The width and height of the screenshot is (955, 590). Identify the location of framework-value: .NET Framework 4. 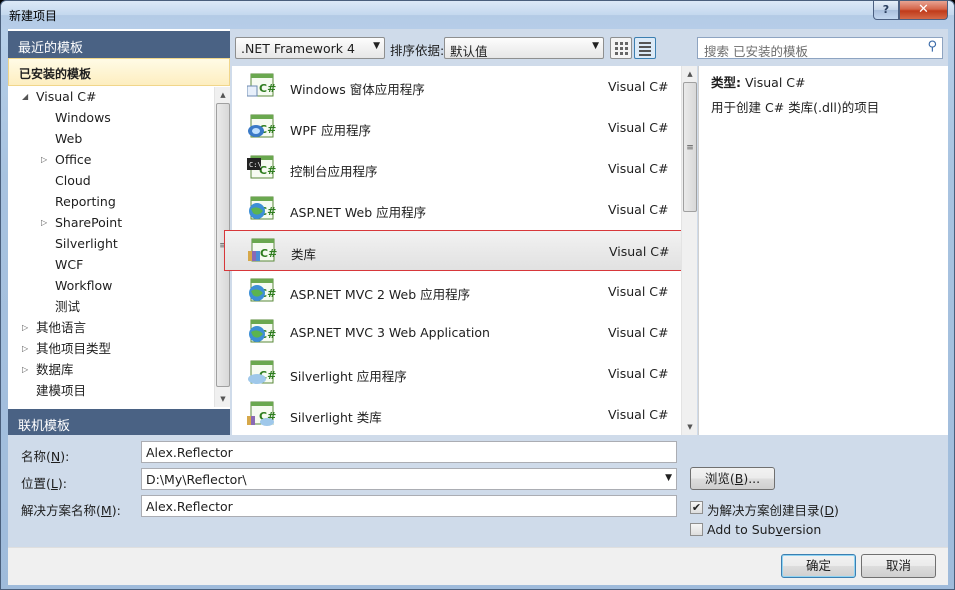
(298, 48).